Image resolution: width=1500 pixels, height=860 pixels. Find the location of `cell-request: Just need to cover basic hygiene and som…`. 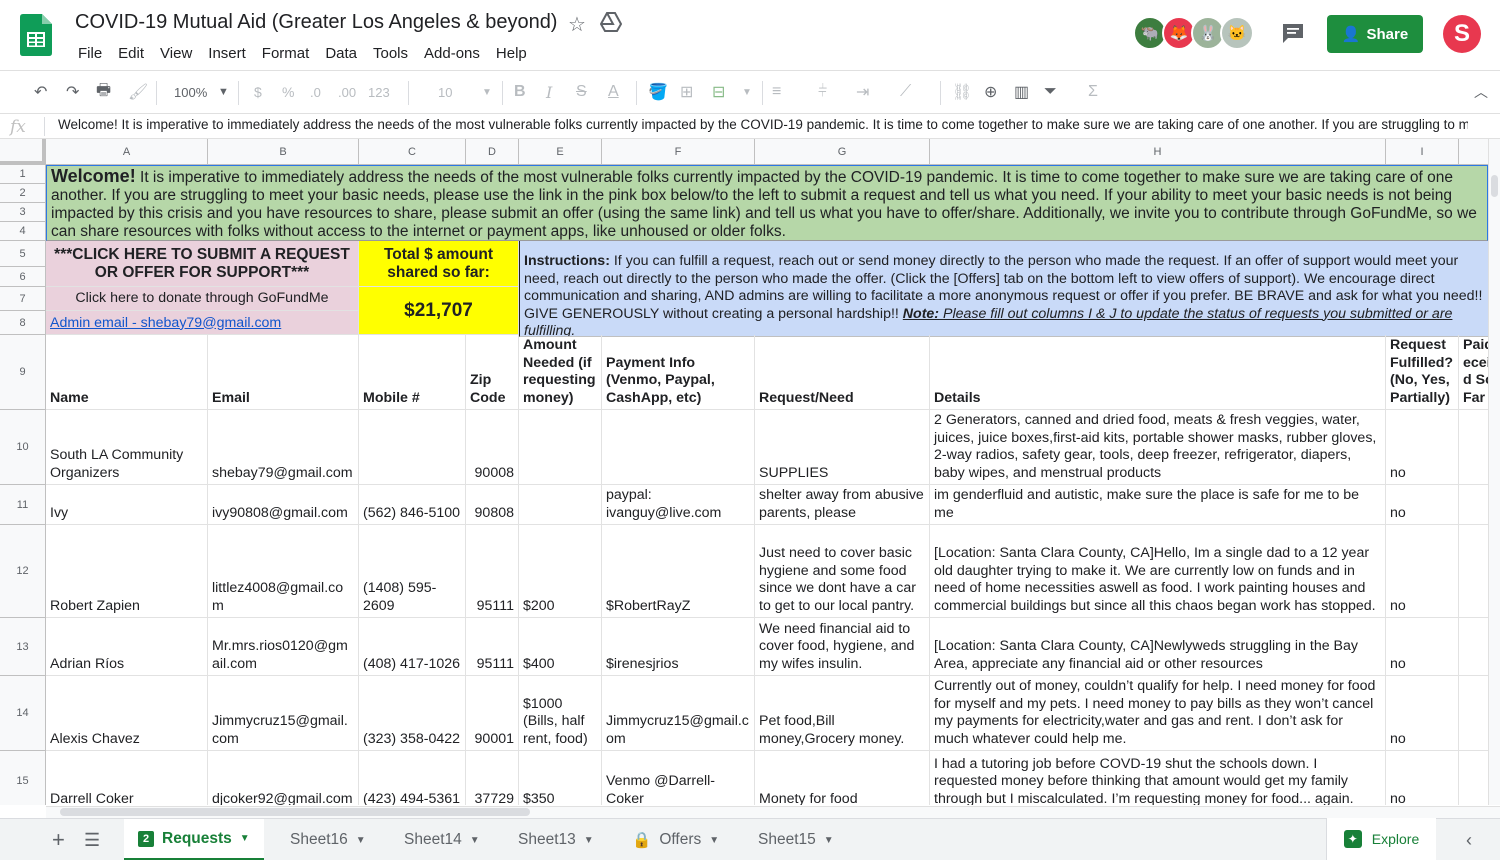

cell-request: Just need to cover basic hygiene and som… is located at coordinates (842, 571).